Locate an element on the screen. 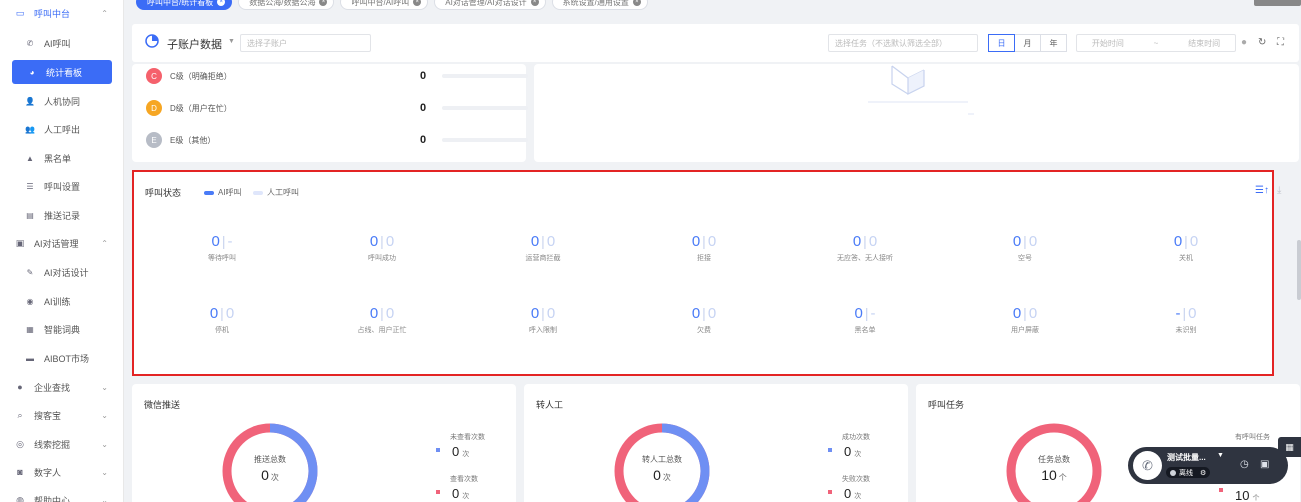 This screenshot has width=1301, height=502. metric-values: 0 | - is located at coordinates (865, 313).